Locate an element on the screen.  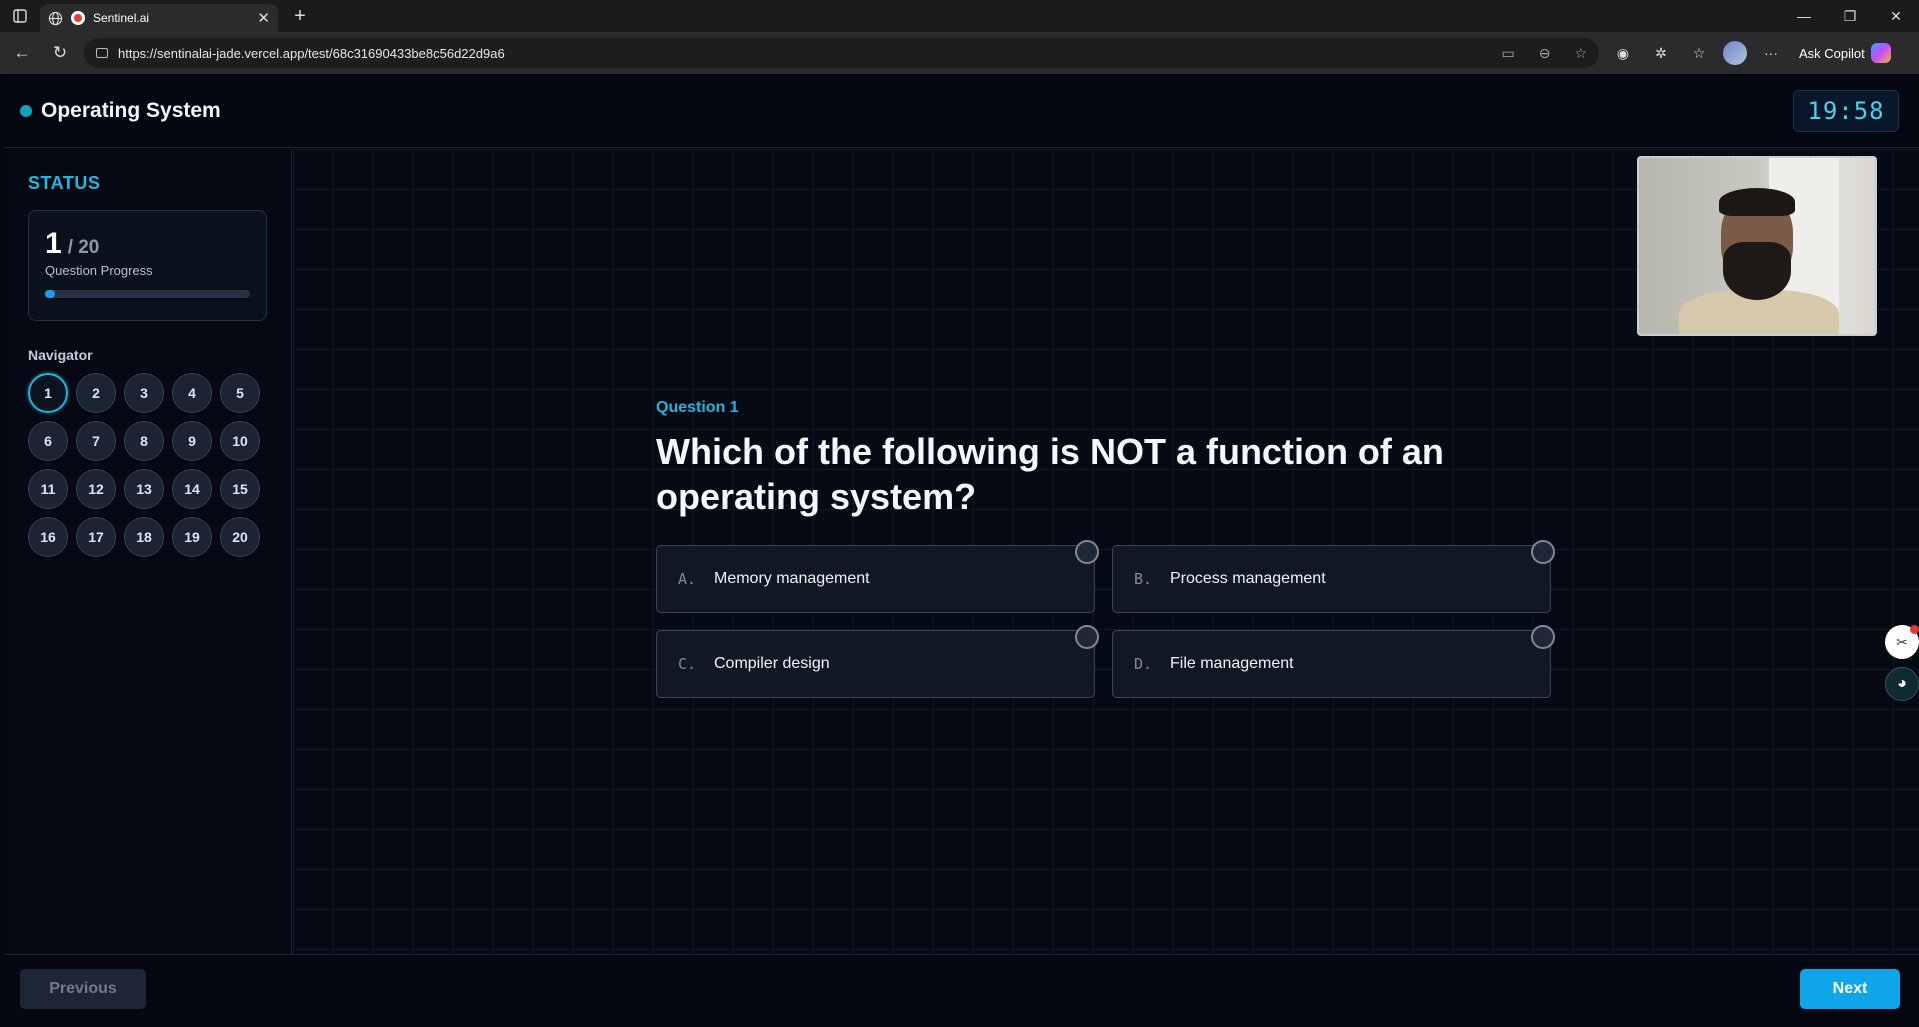
profile-icon is located at coordinates (1735, 53).